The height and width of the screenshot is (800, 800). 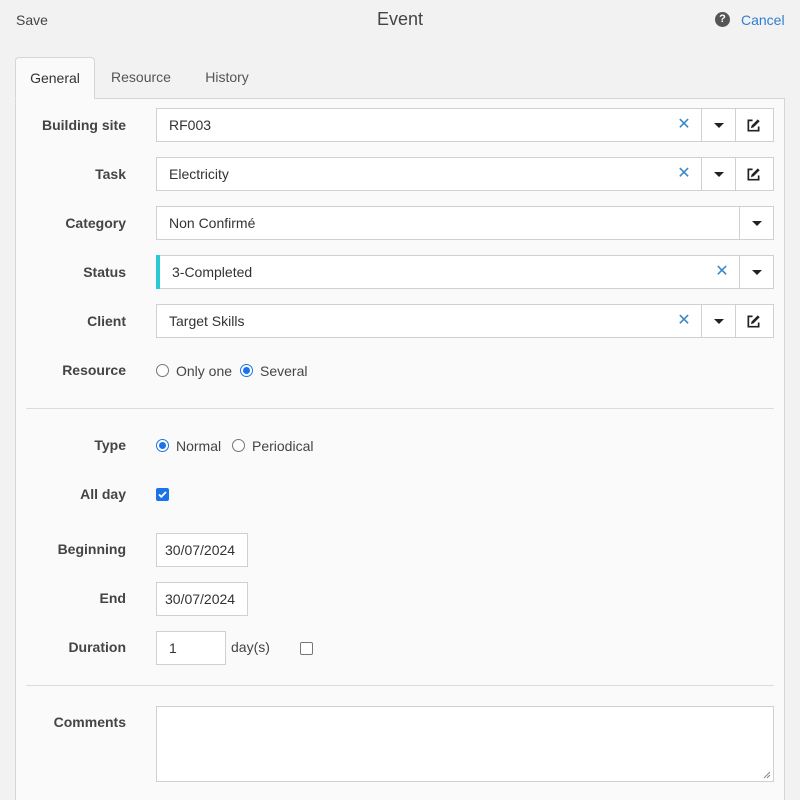 I want to click on task-field: Electricity ✕, so click(x=465, y=174).